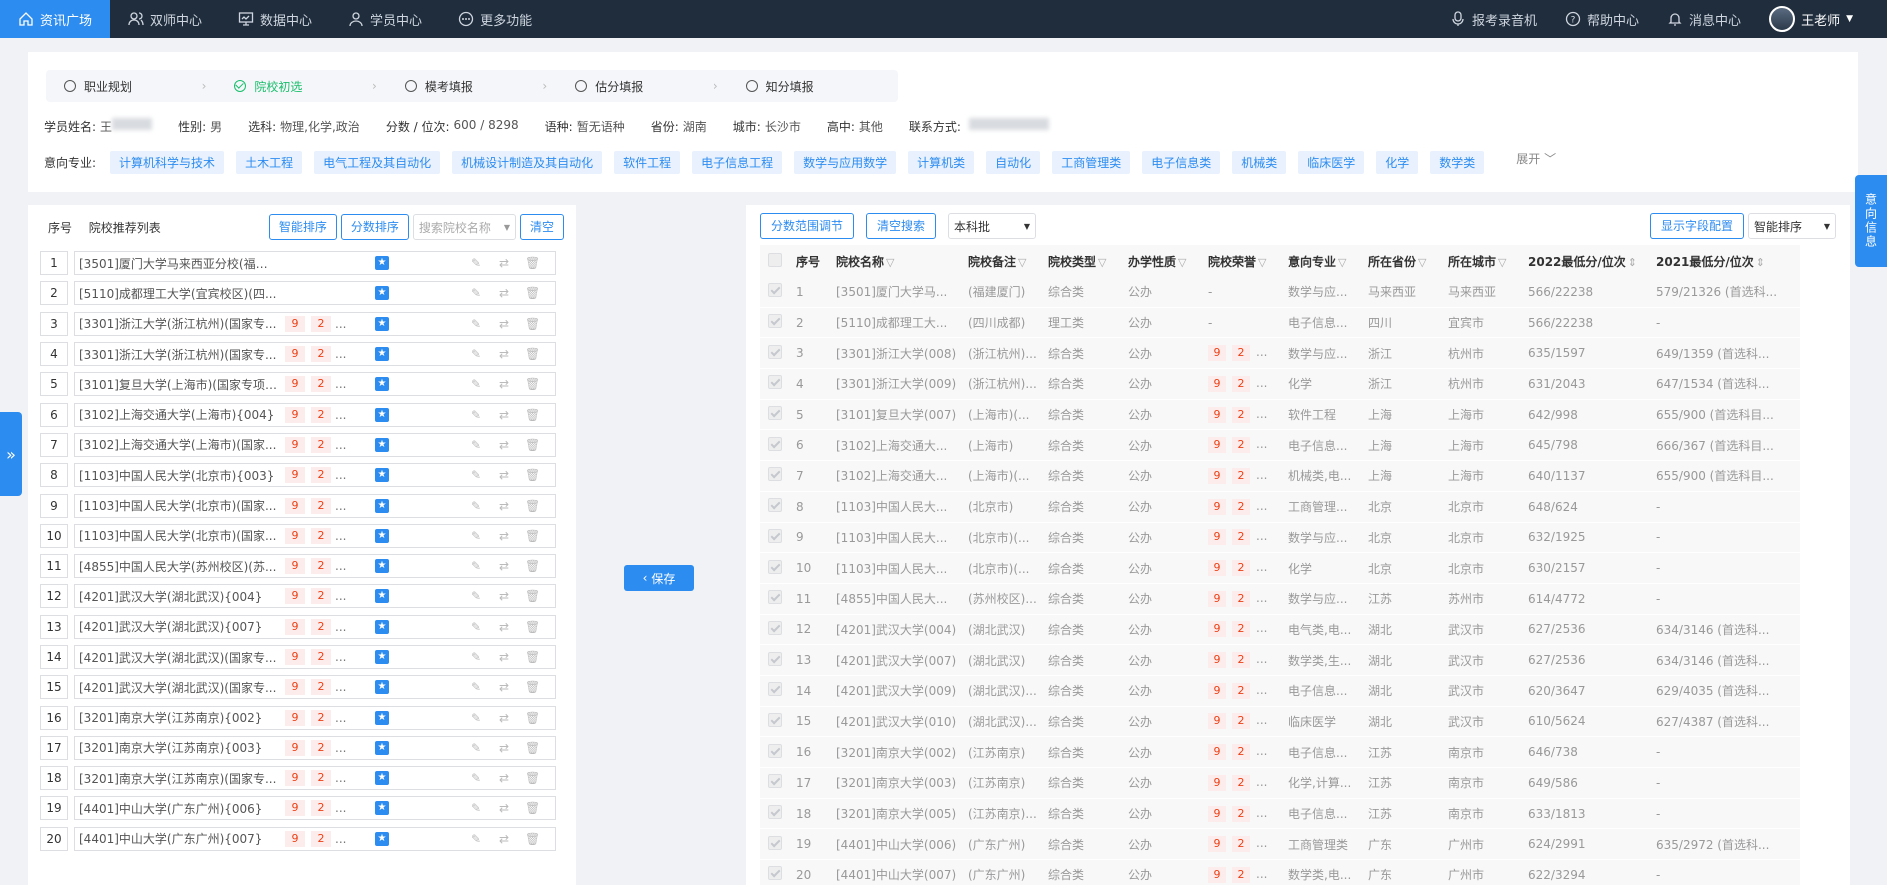 The height and width of the screenshot is (885, 1887). I want to click on school-entry: [4201]武汉大学(湖北武汉)(国家专... 9 2... ★ ✎ ⇄ 🗑, so click(315, 687).